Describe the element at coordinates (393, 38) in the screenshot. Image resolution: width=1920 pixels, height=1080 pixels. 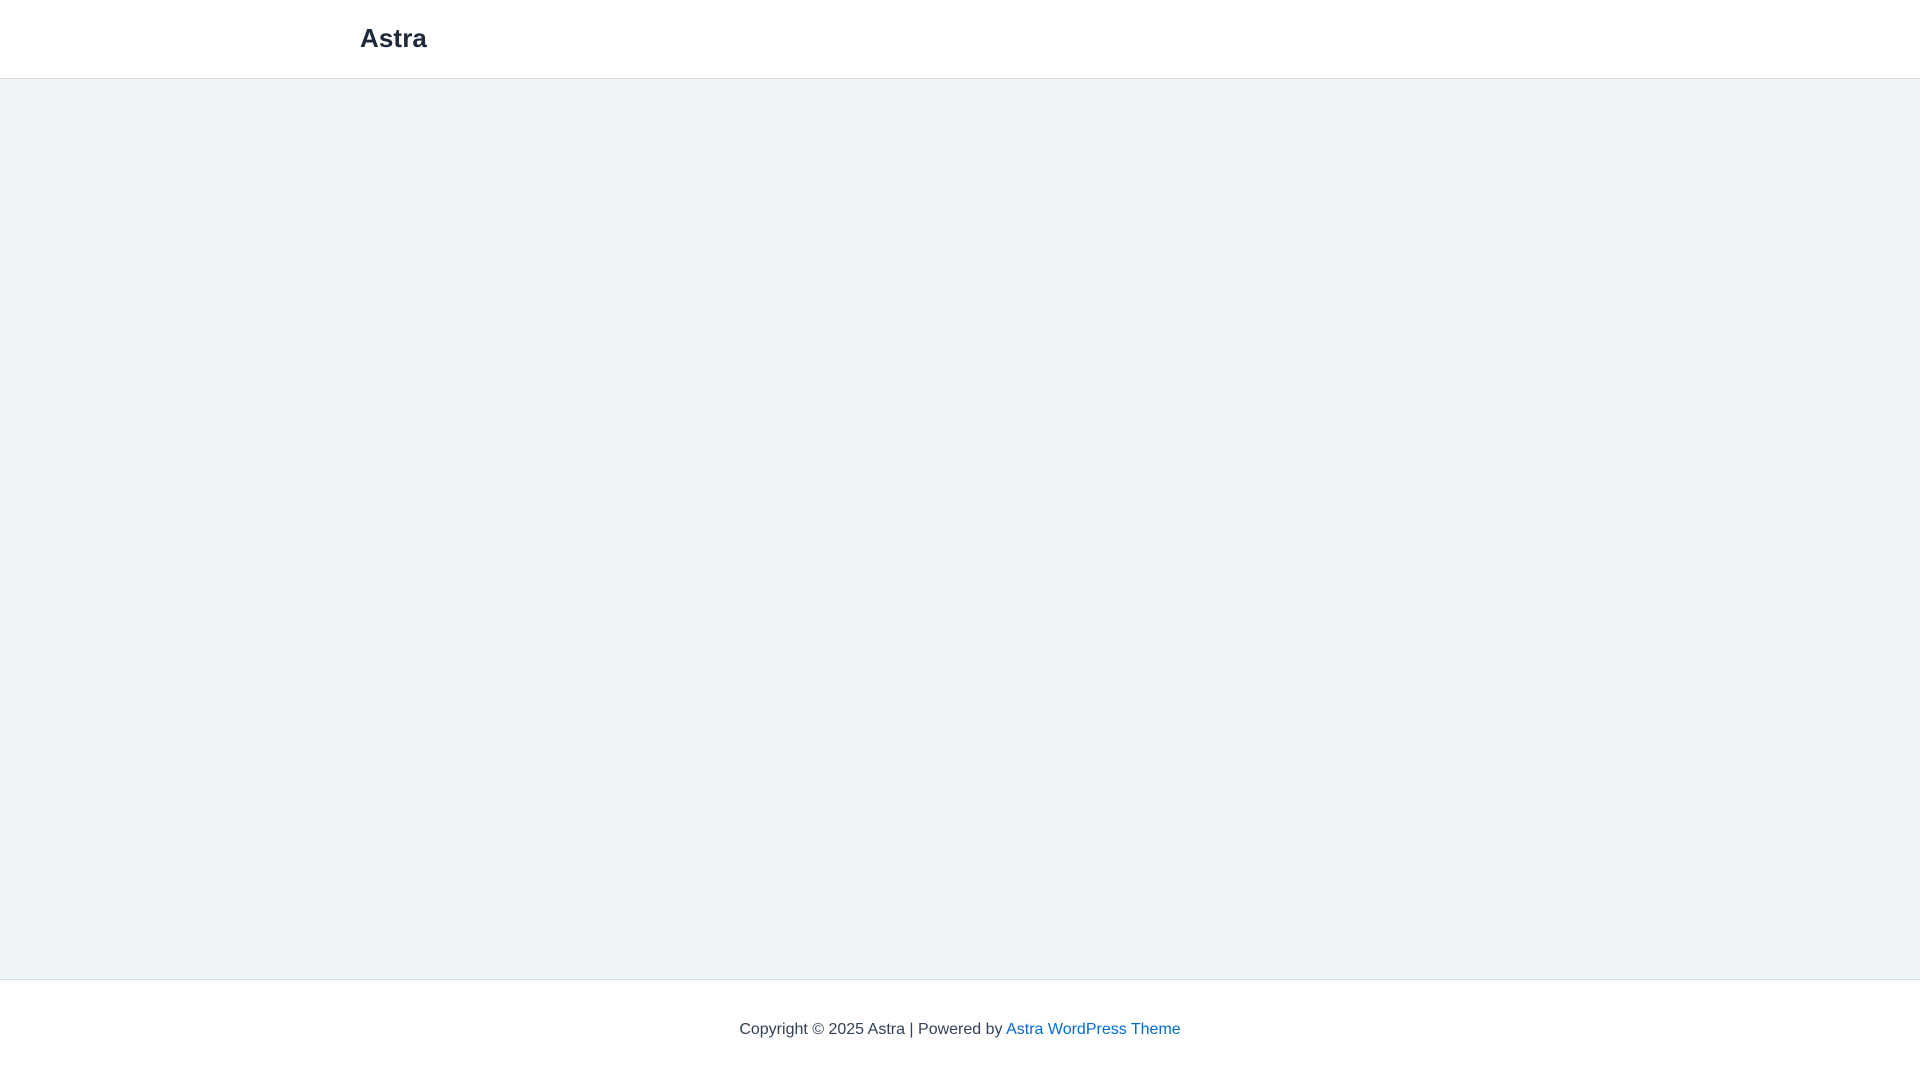
I see `site-title-link: Astra` at that location.